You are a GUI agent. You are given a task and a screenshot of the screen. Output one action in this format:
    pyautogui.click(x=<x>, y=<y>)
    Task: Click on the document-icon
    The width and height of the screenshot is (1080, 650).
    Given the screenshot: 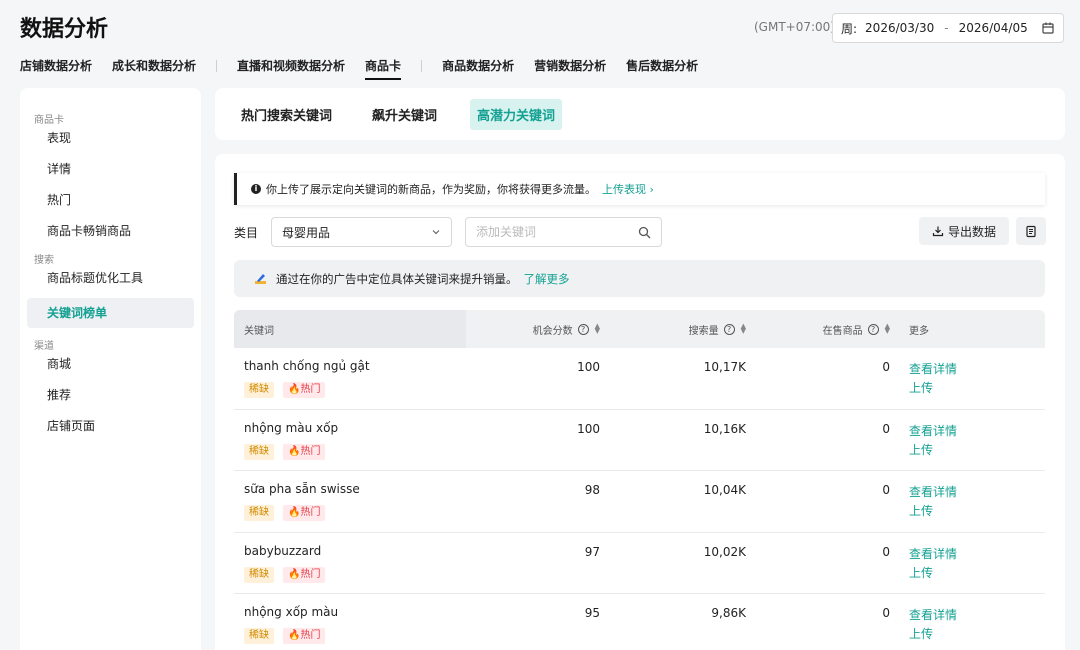 What is the action you would take?
    pyautogui.click(x=1031, y=231)
    